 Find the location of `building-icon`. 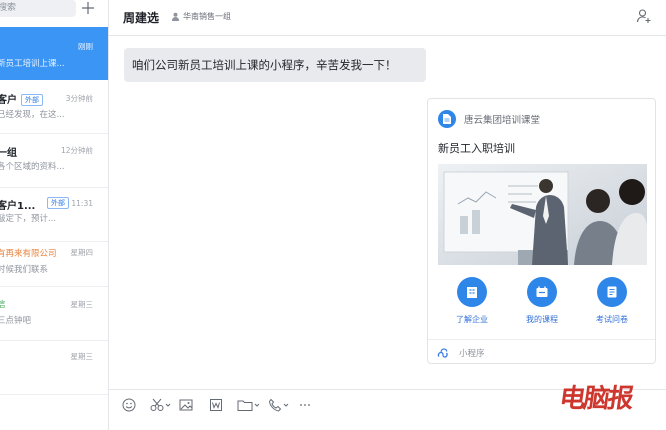

building-icon is located at coordinates (472, 292).